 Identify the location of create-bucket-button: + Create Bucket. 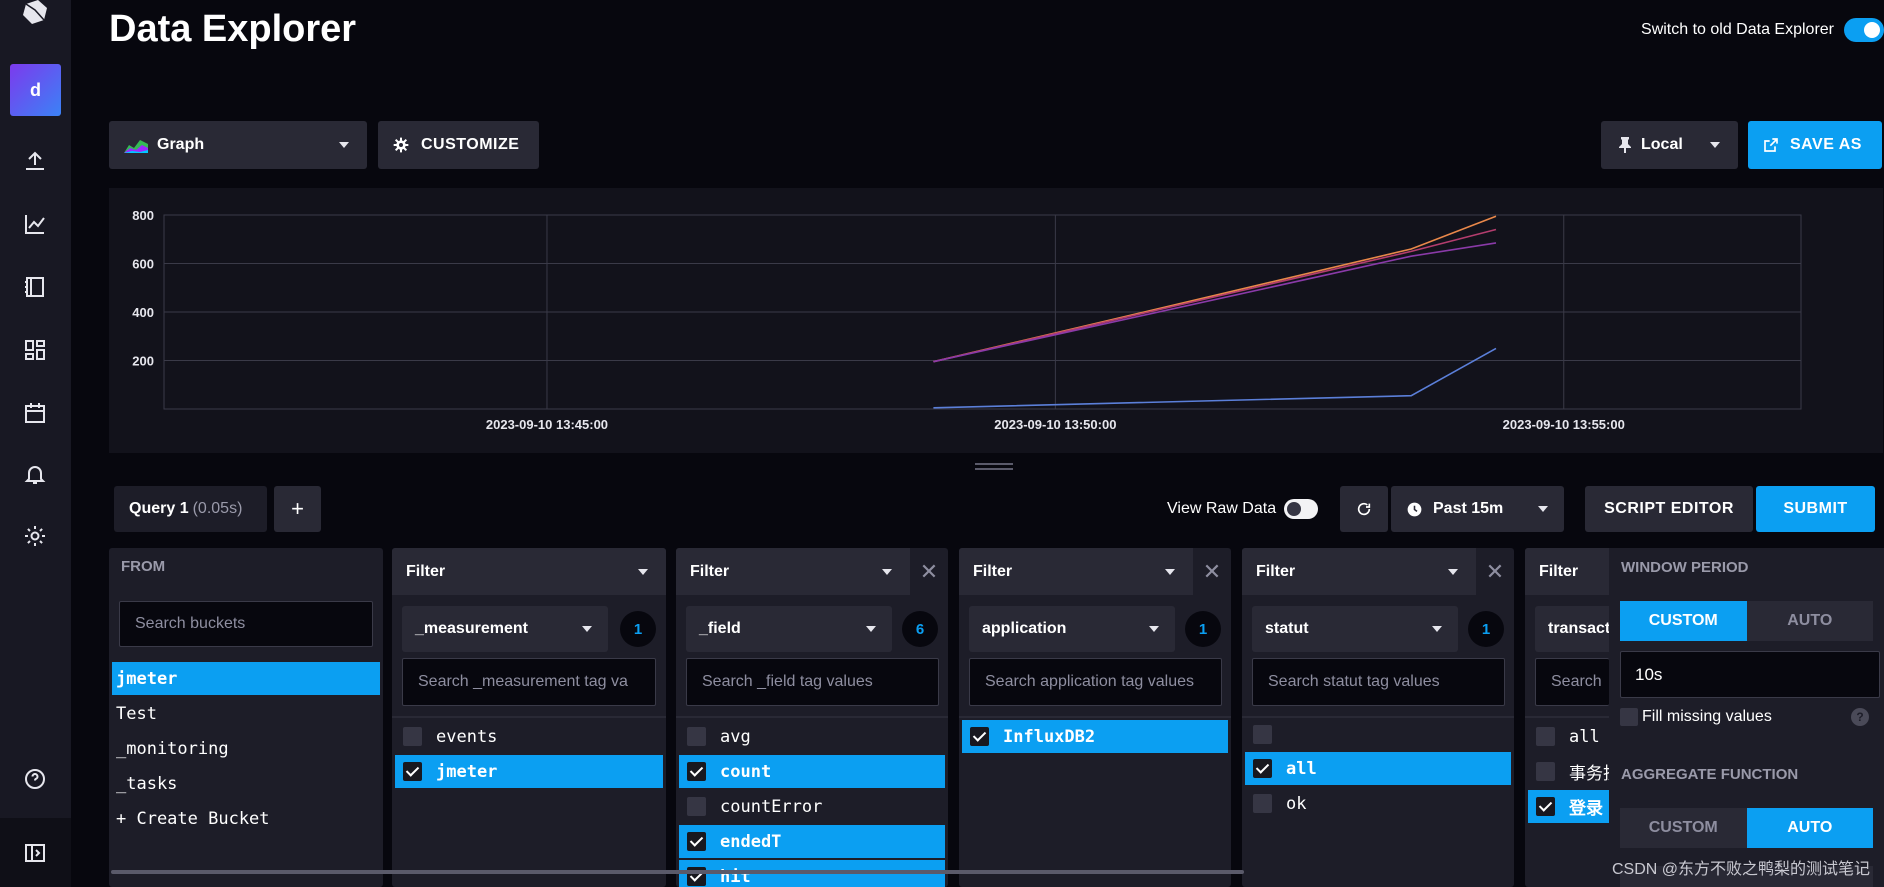
(246, 818).